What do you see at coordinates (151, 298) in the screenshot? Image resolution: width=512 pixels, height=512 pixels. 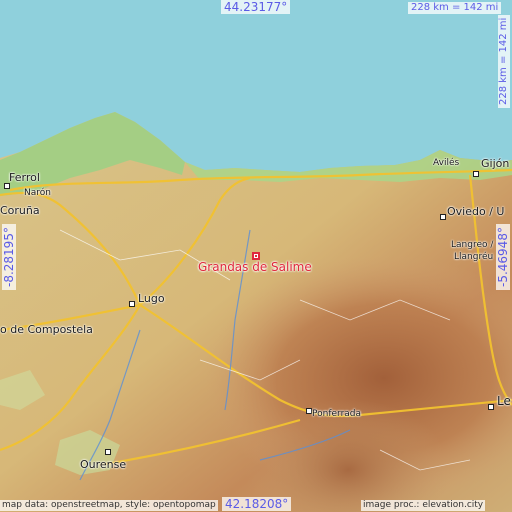 I see `city-lugo: Lugo` at bounding box center [151, 298].